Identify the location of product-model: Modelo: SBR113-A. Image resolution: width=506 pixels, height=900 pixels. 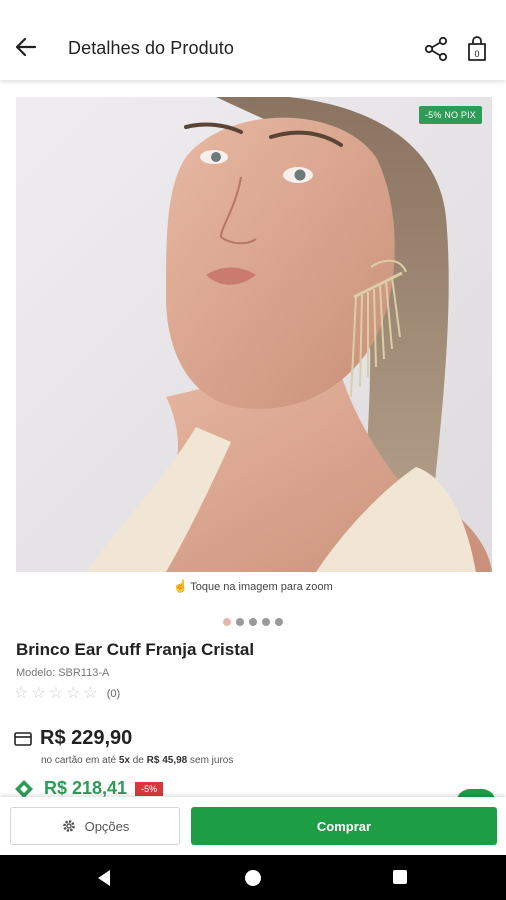
(63, 673).